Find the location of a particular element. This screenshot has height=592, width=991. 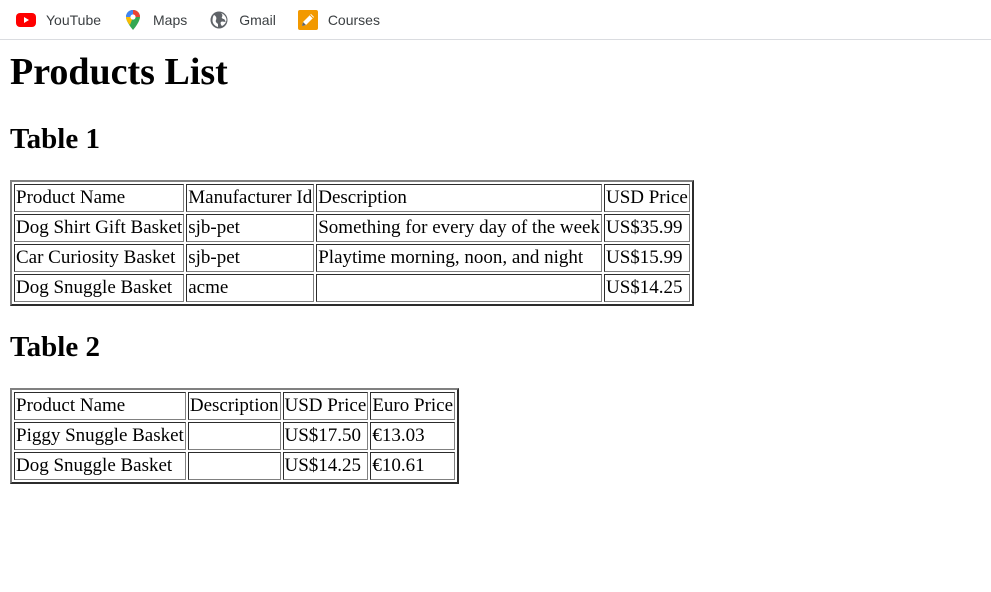

bookmark-maps: Maps is located at coordinates (155, 19).